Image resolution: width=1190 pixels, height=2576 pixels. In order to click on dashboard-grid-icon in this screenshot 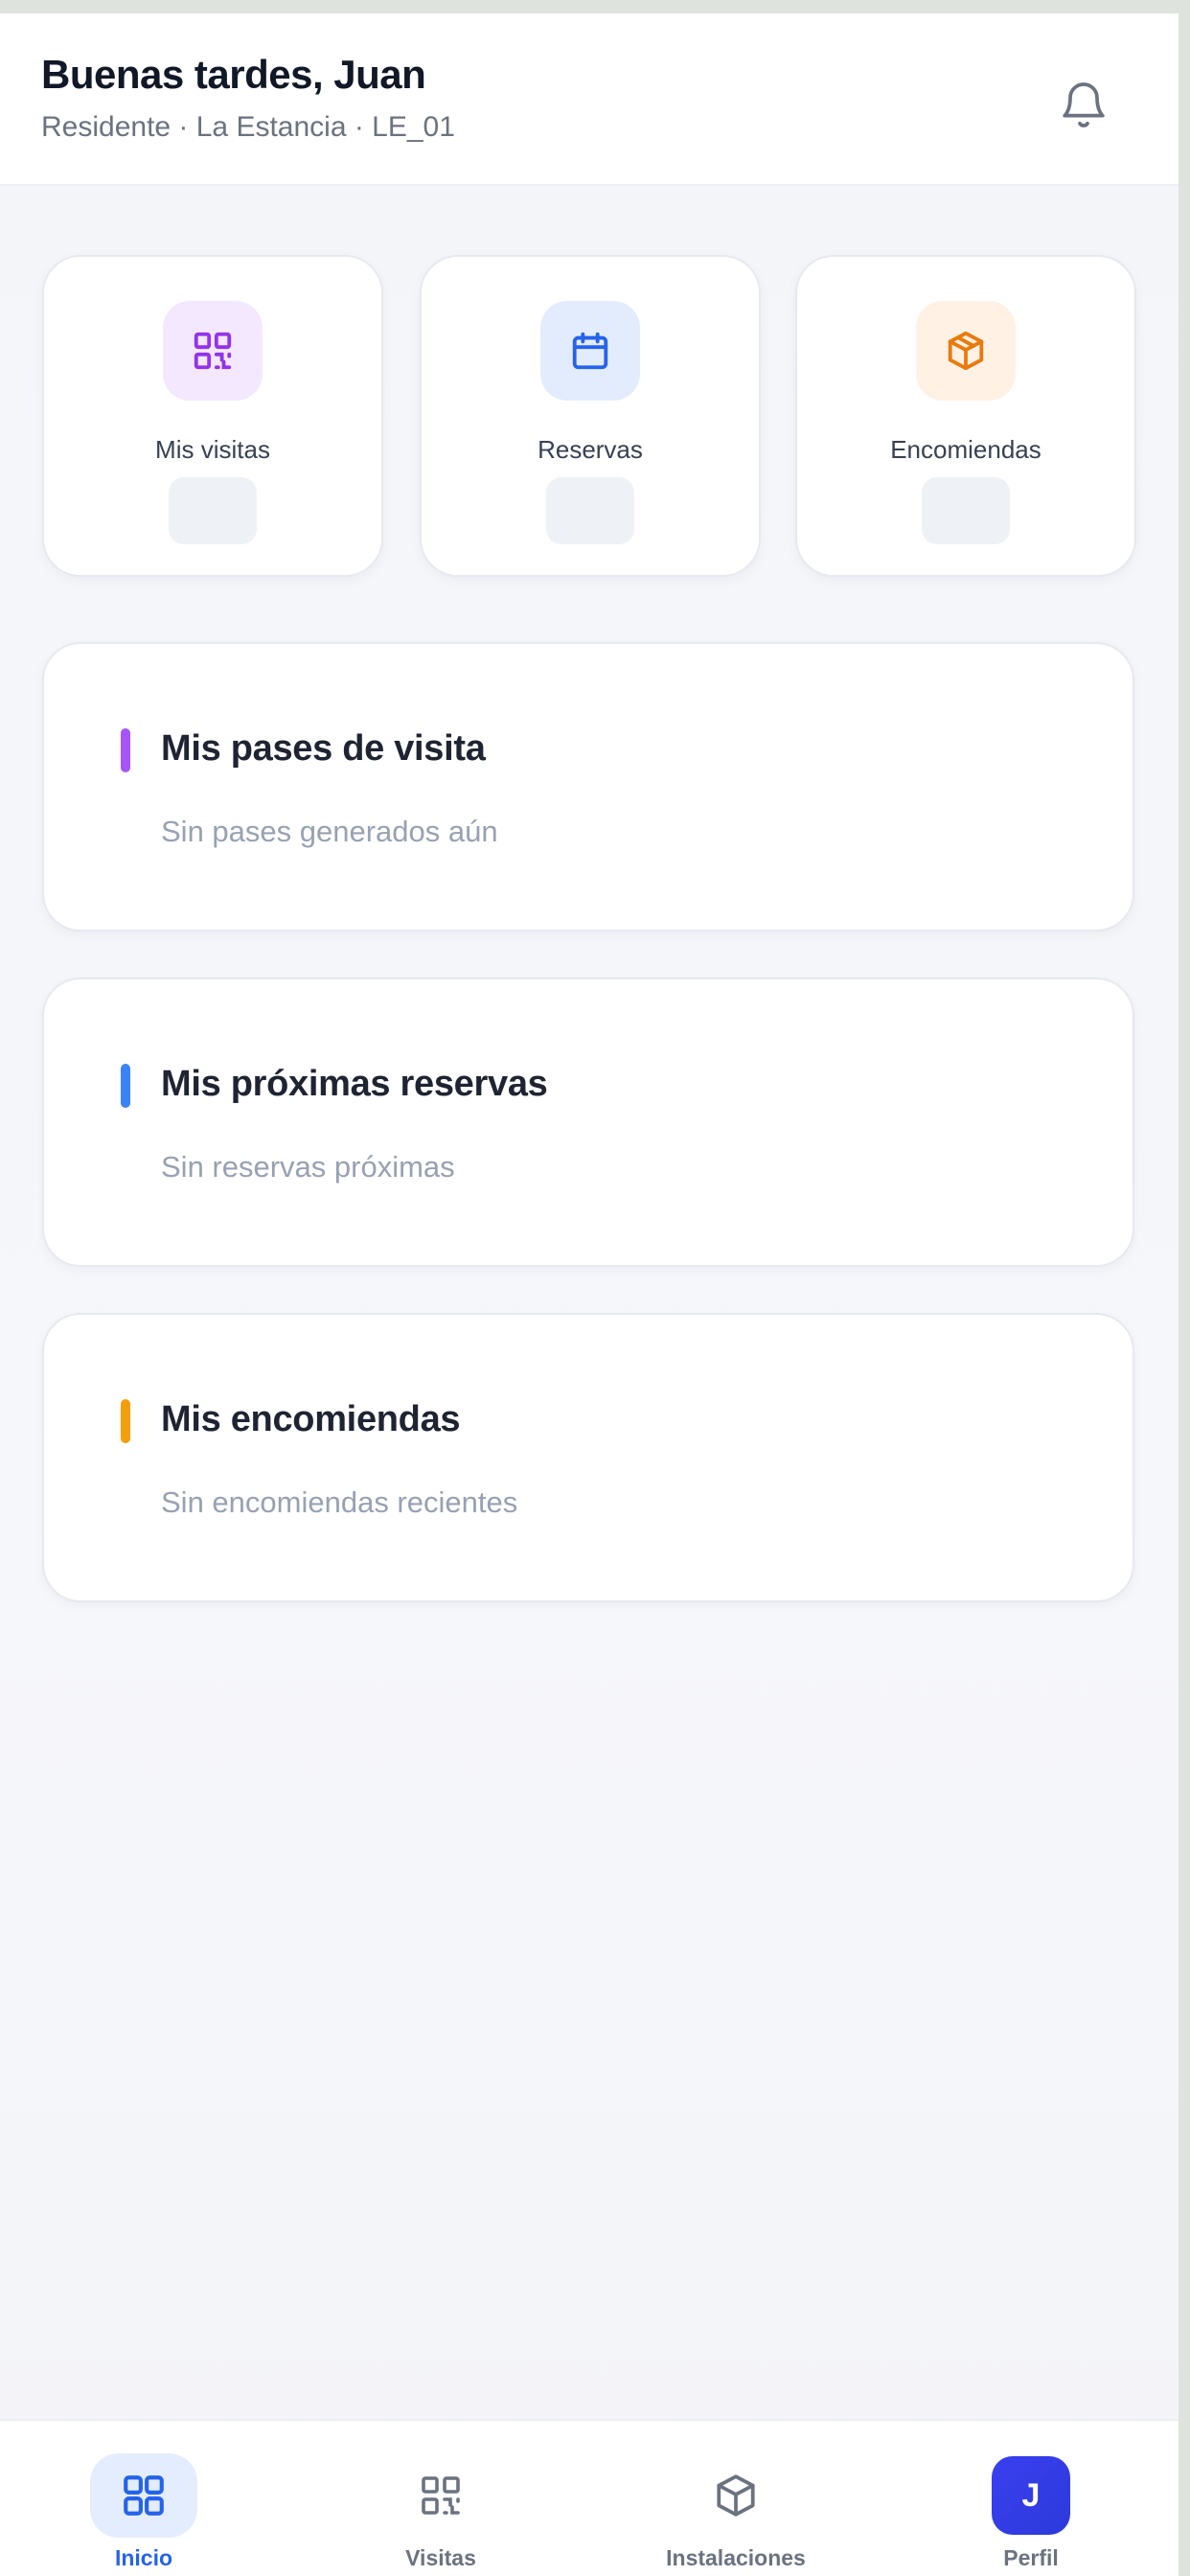, I will do `click(144, 2495)`.